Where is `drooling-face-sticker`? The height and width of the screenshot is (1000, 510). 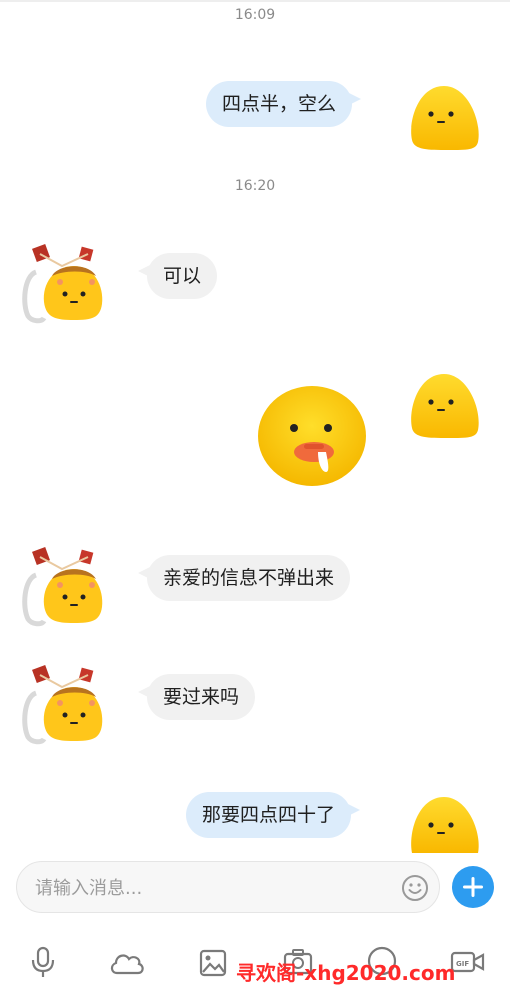 drooling-face-sticker is located at coordinates (312, 437).